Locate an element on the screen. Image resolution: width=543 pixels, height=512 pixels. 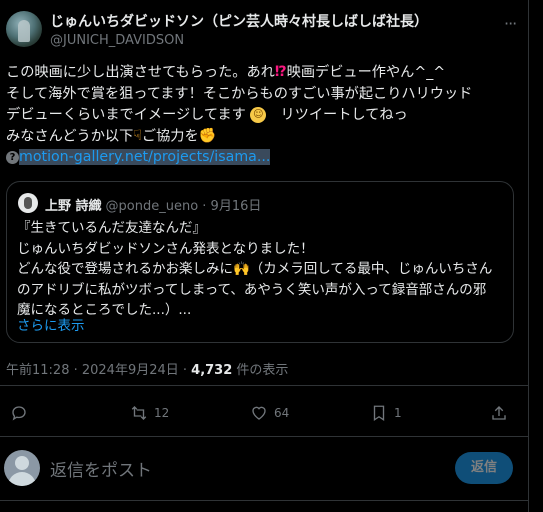
tweet-text: デビューくらいまでイメージしてます is located at coordinates (126, 114).